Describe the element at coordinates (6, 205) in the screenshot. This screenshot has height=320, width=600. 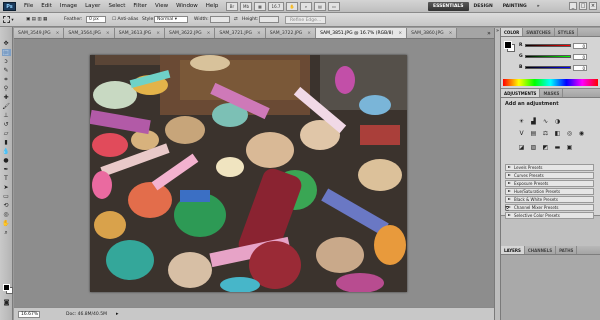
I see `3d-rotate-tool-icon: ⟲` at that location.